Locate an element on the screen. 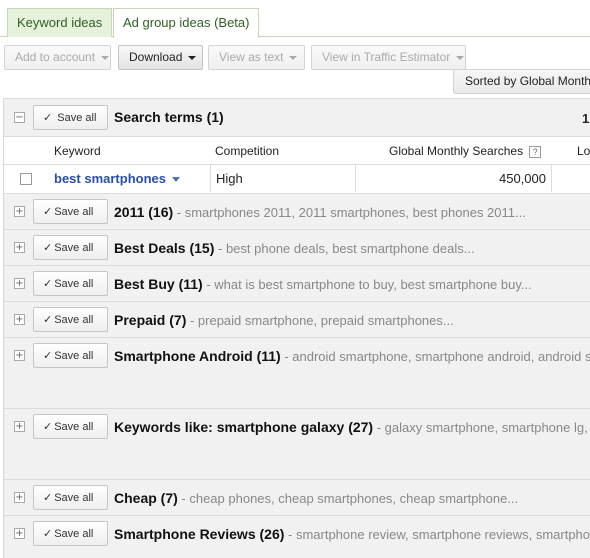  row-checkbox is located at coordinates (26, 179).